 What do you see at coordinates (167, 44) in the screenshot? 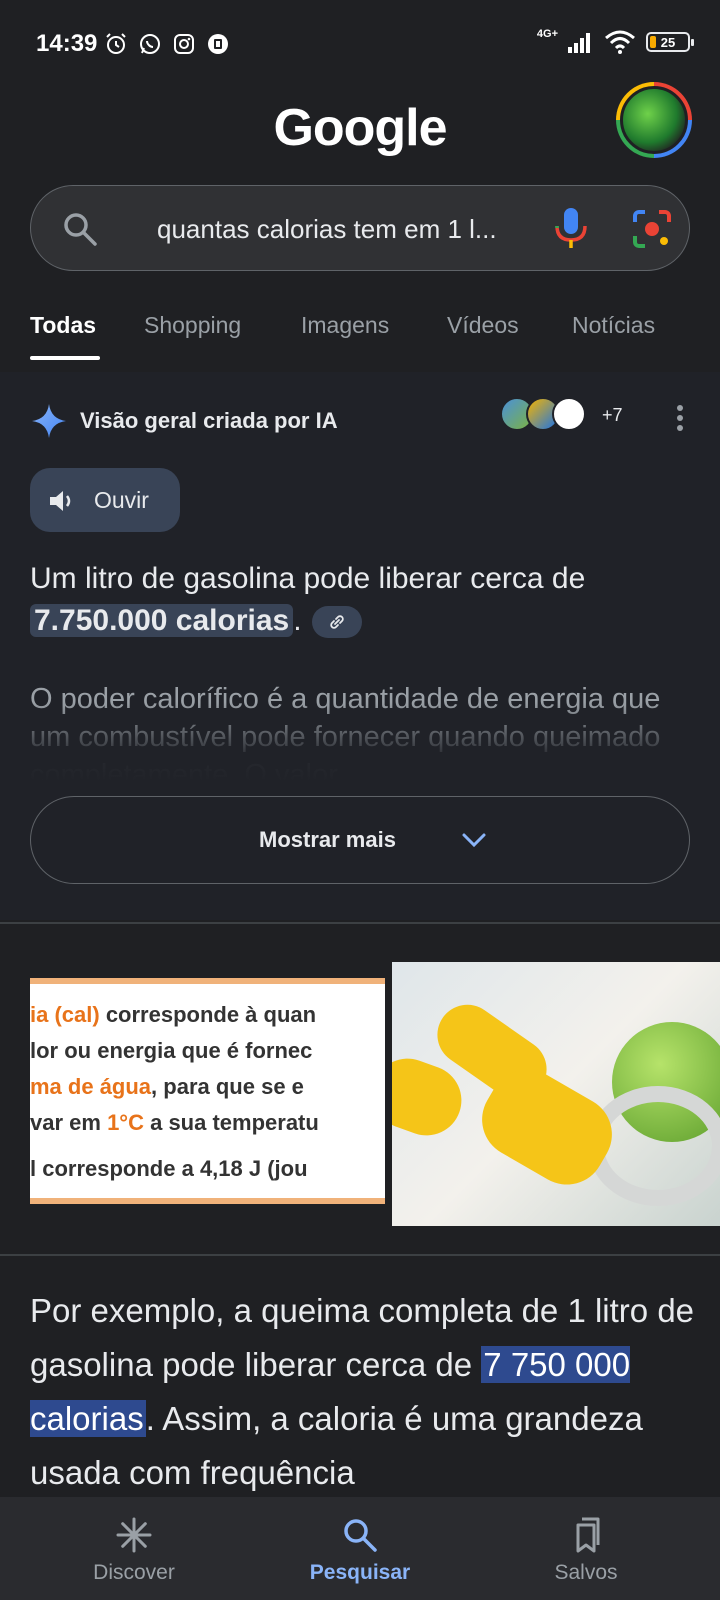
I see `notification-icons` at bounding box center [167, 44].